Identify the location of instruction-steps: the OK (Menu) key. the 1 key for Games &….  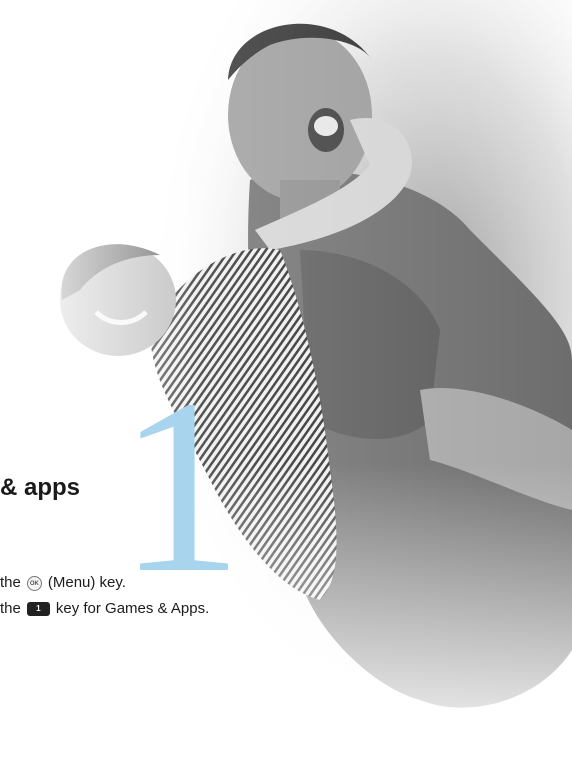
(104, 596).